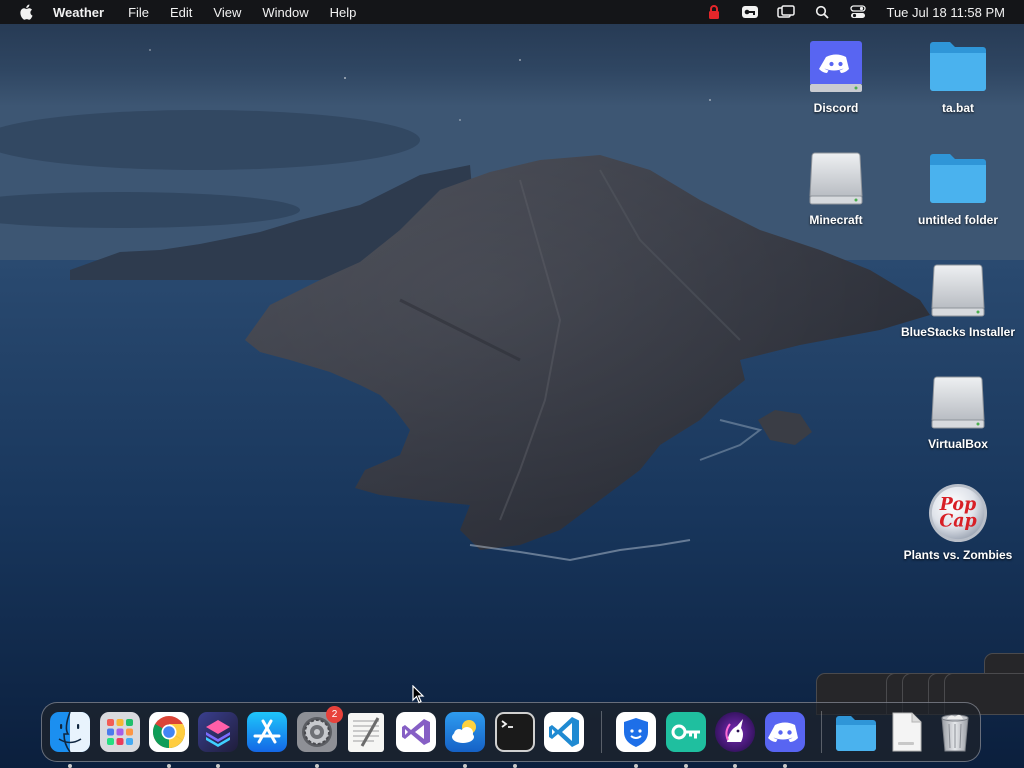 The image size is (1024, 768). I want to click on app-store-icon, so click(267, 732).